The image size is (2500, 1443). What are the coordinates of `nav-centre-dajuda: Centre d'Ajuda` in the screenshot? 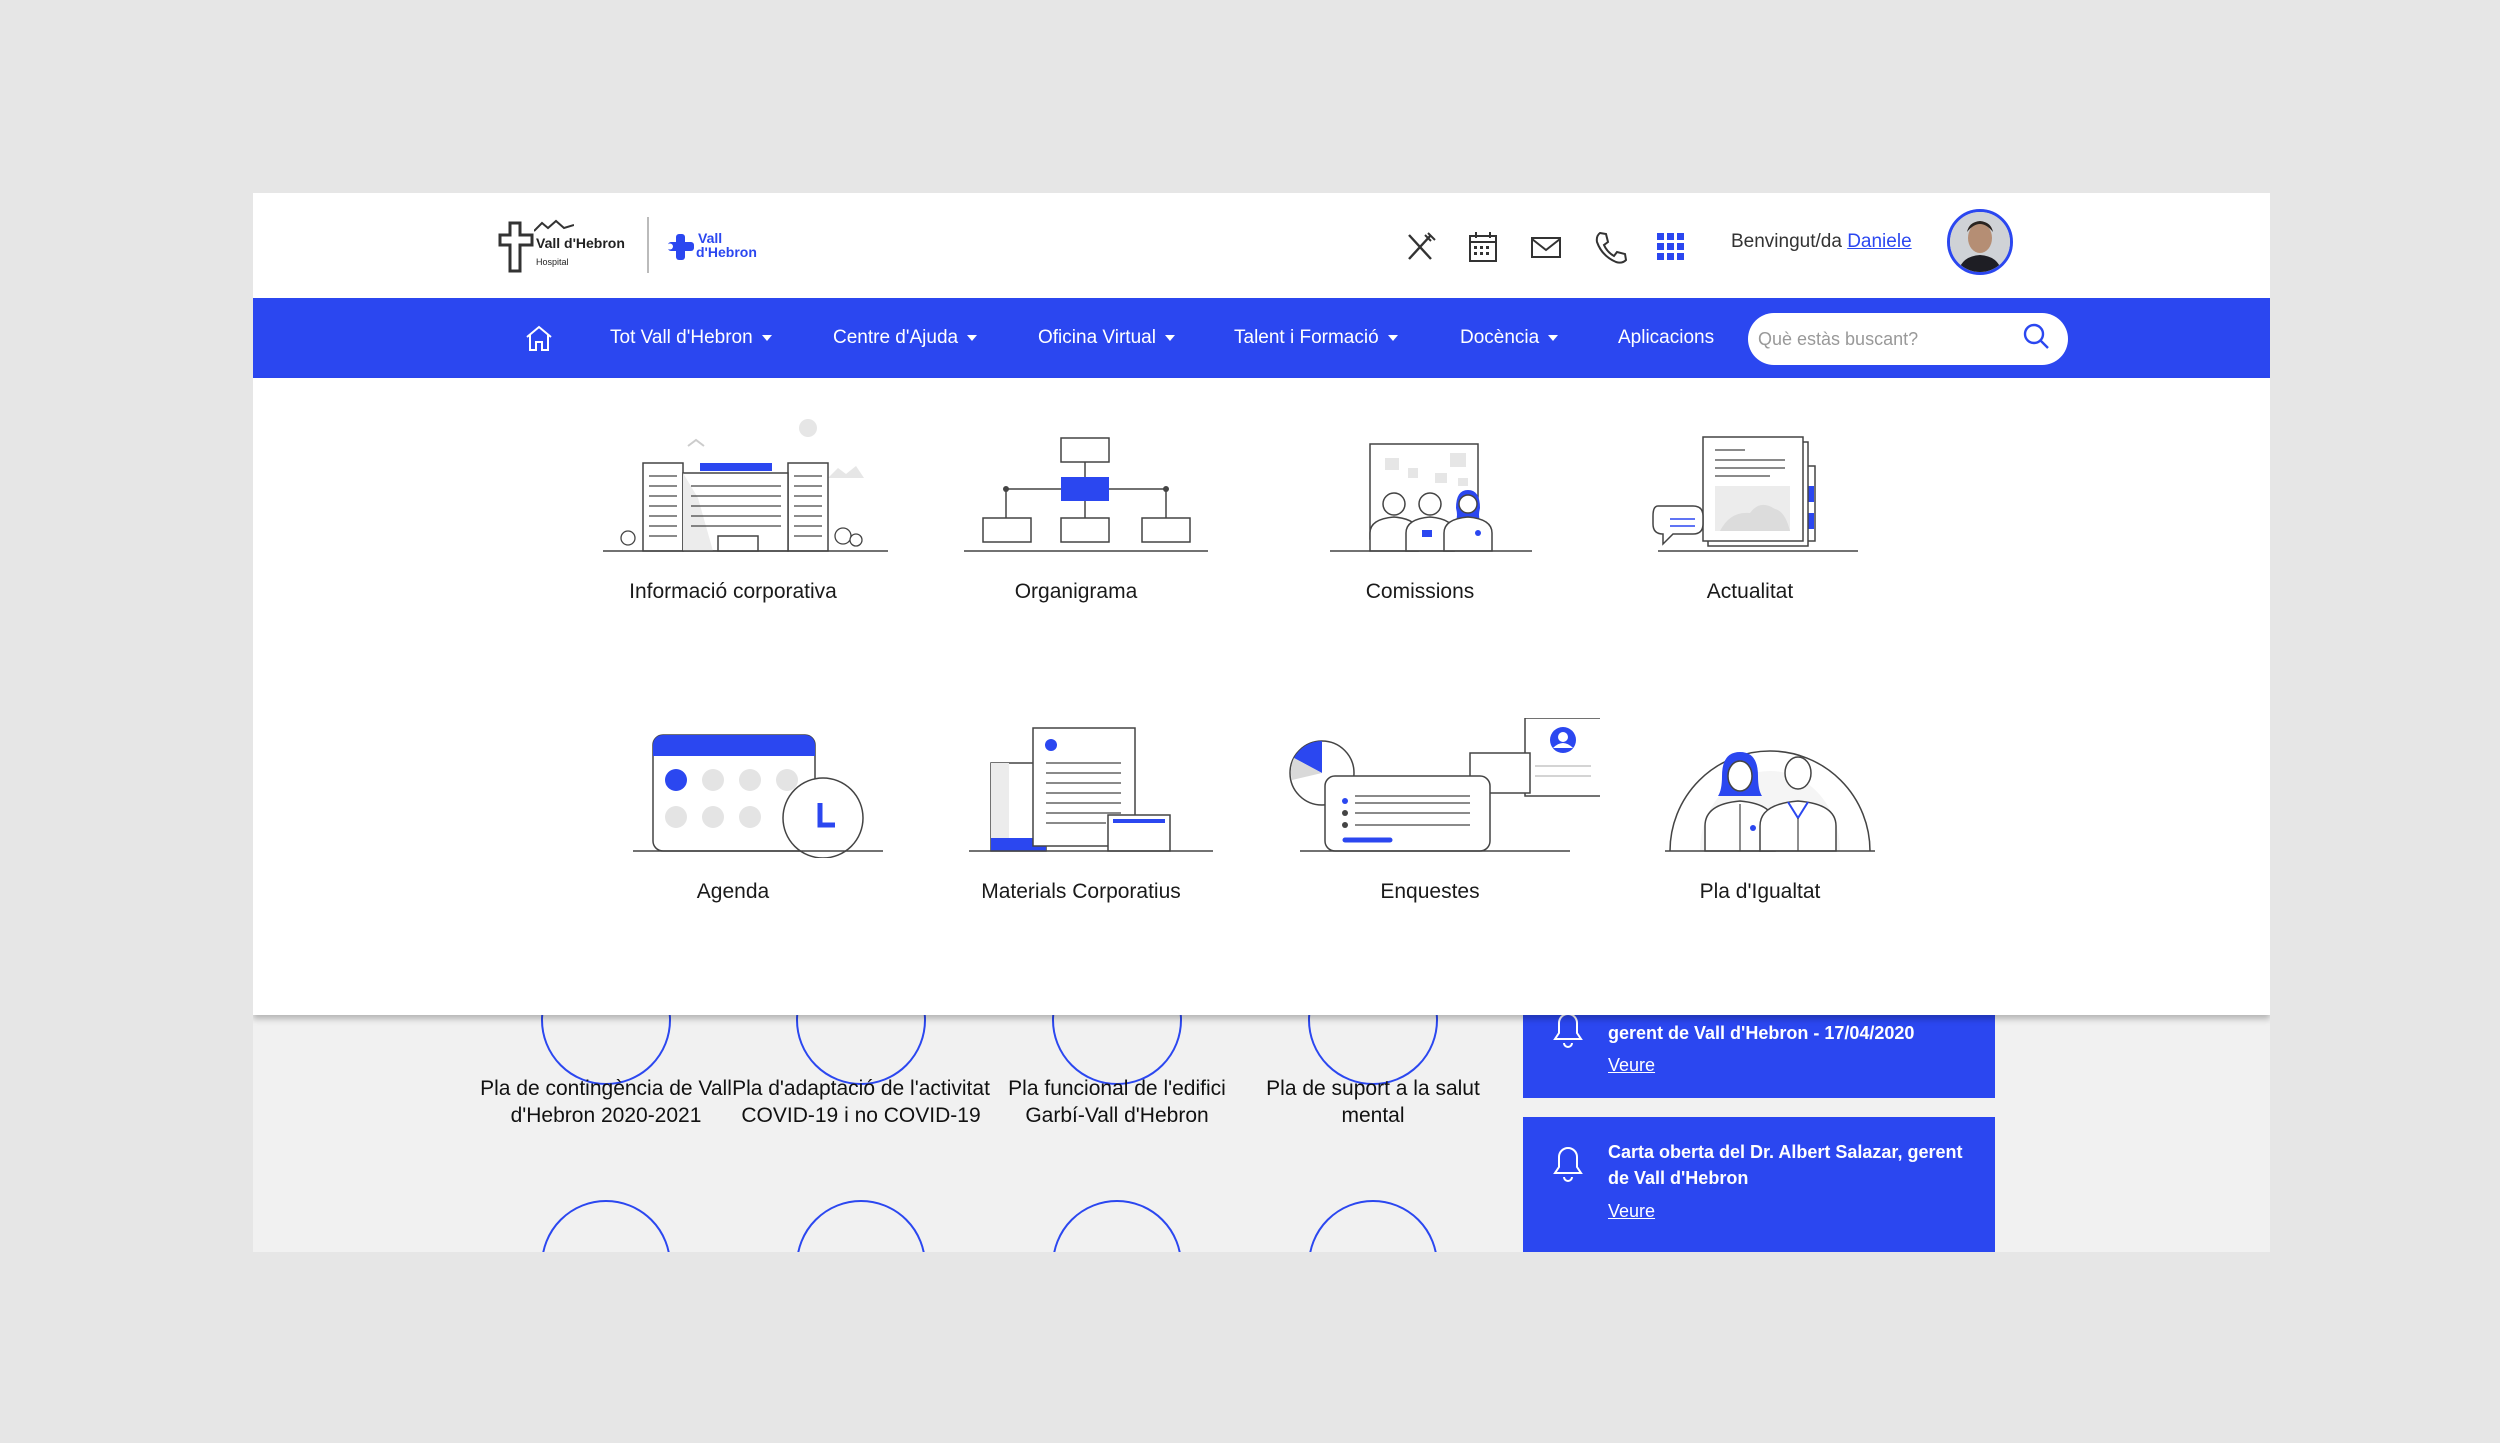 It's located at (905, 338).